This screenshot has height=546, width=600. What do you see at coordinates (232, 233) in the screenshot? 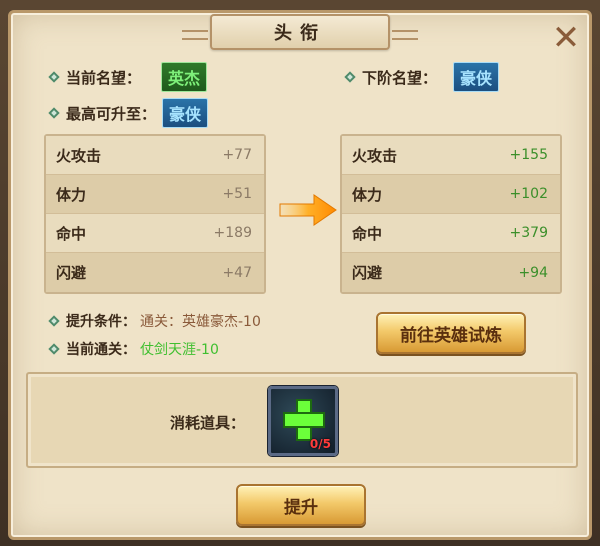
I see `stat-value: +189` at bounding box center [232, 233].